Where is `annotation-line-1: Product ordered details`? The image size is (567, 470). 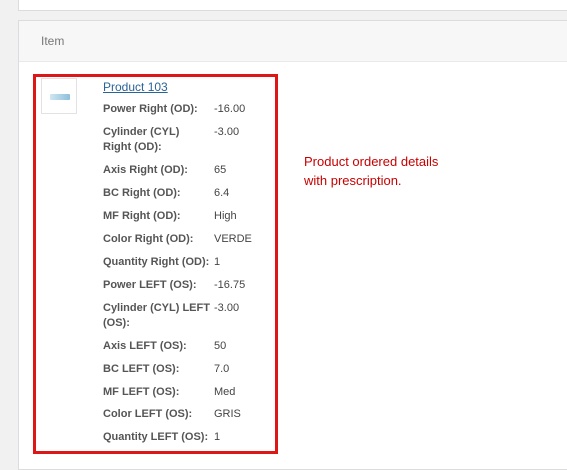
annotation-line-1: Product ordered details is located at coordinates (371, 161).